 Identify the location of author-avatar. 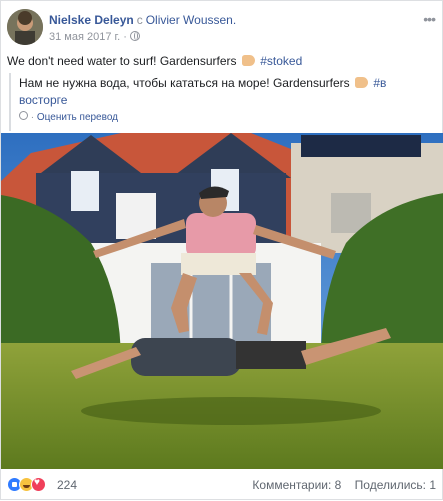
(25, 27).